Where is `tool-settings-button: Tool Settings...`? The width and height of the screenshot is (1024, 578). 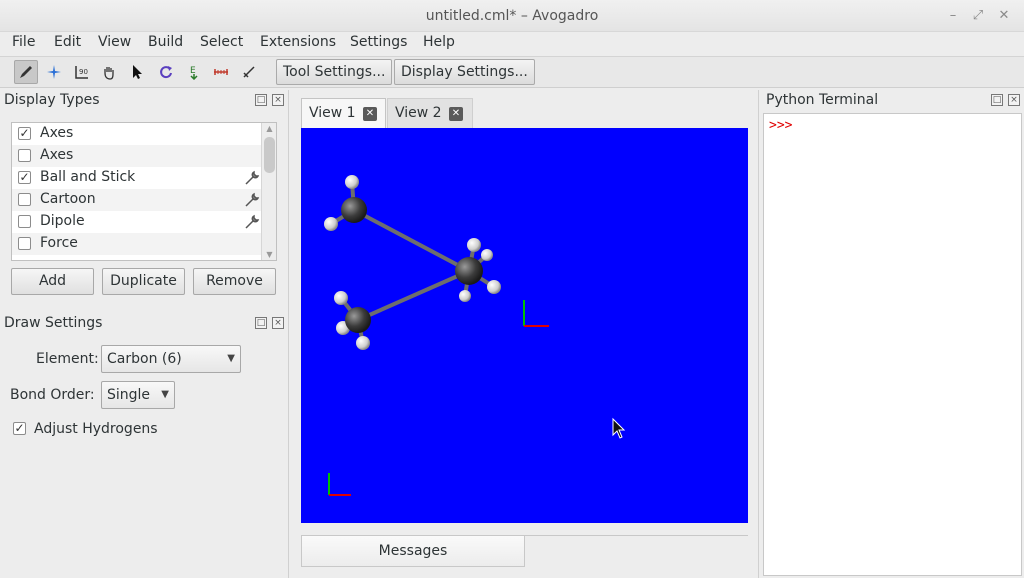 tool-settings-button: Tool Settings... is located at coordinates (334, 72).